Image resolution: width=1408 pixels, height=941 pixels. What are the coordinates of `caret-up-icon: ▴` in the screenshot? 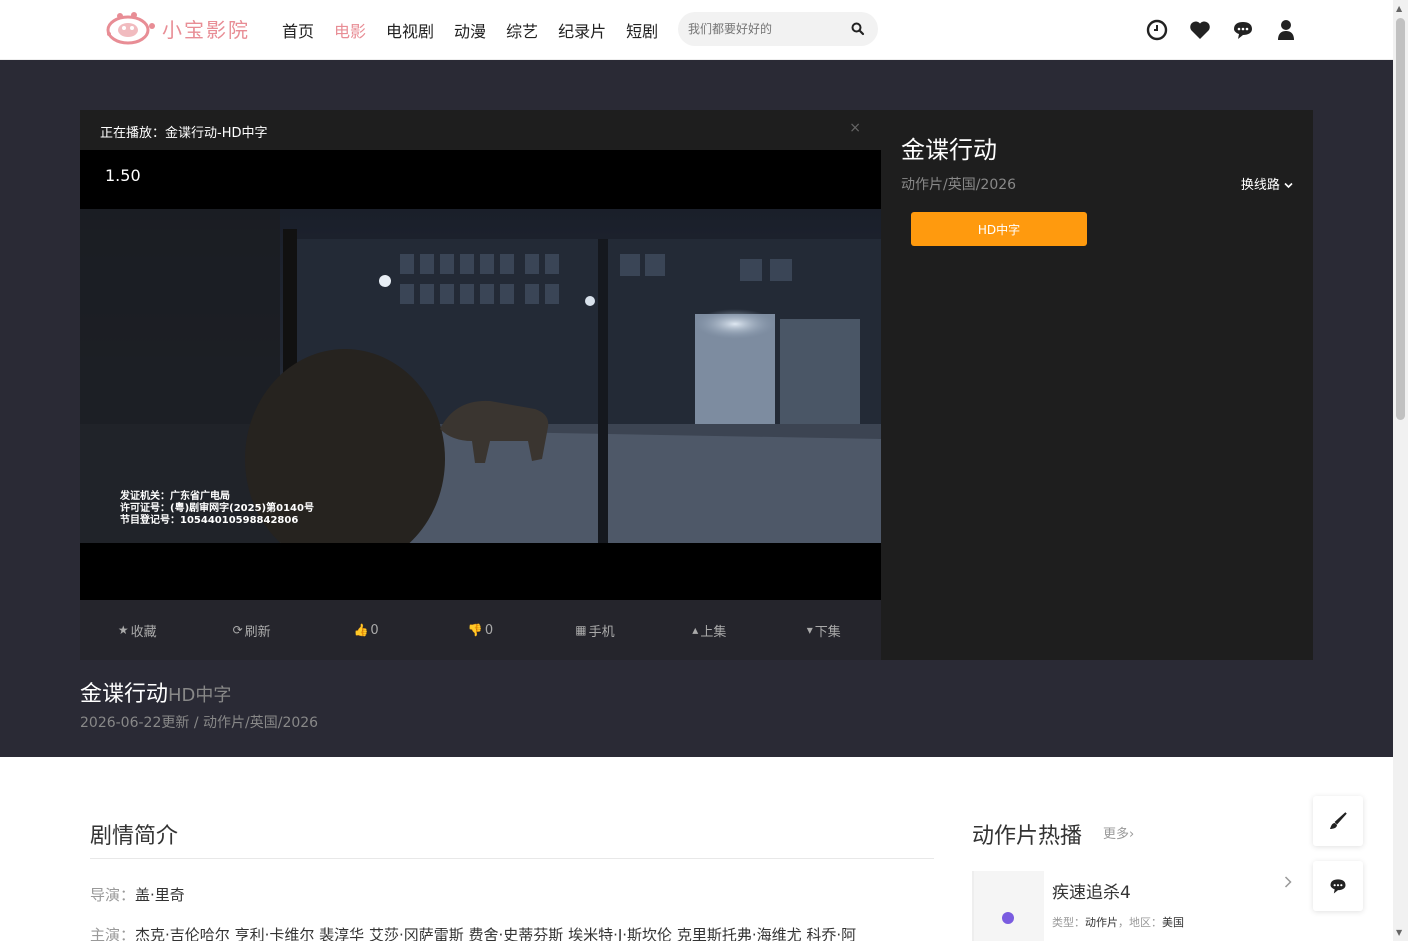 It's located at (695, 630).